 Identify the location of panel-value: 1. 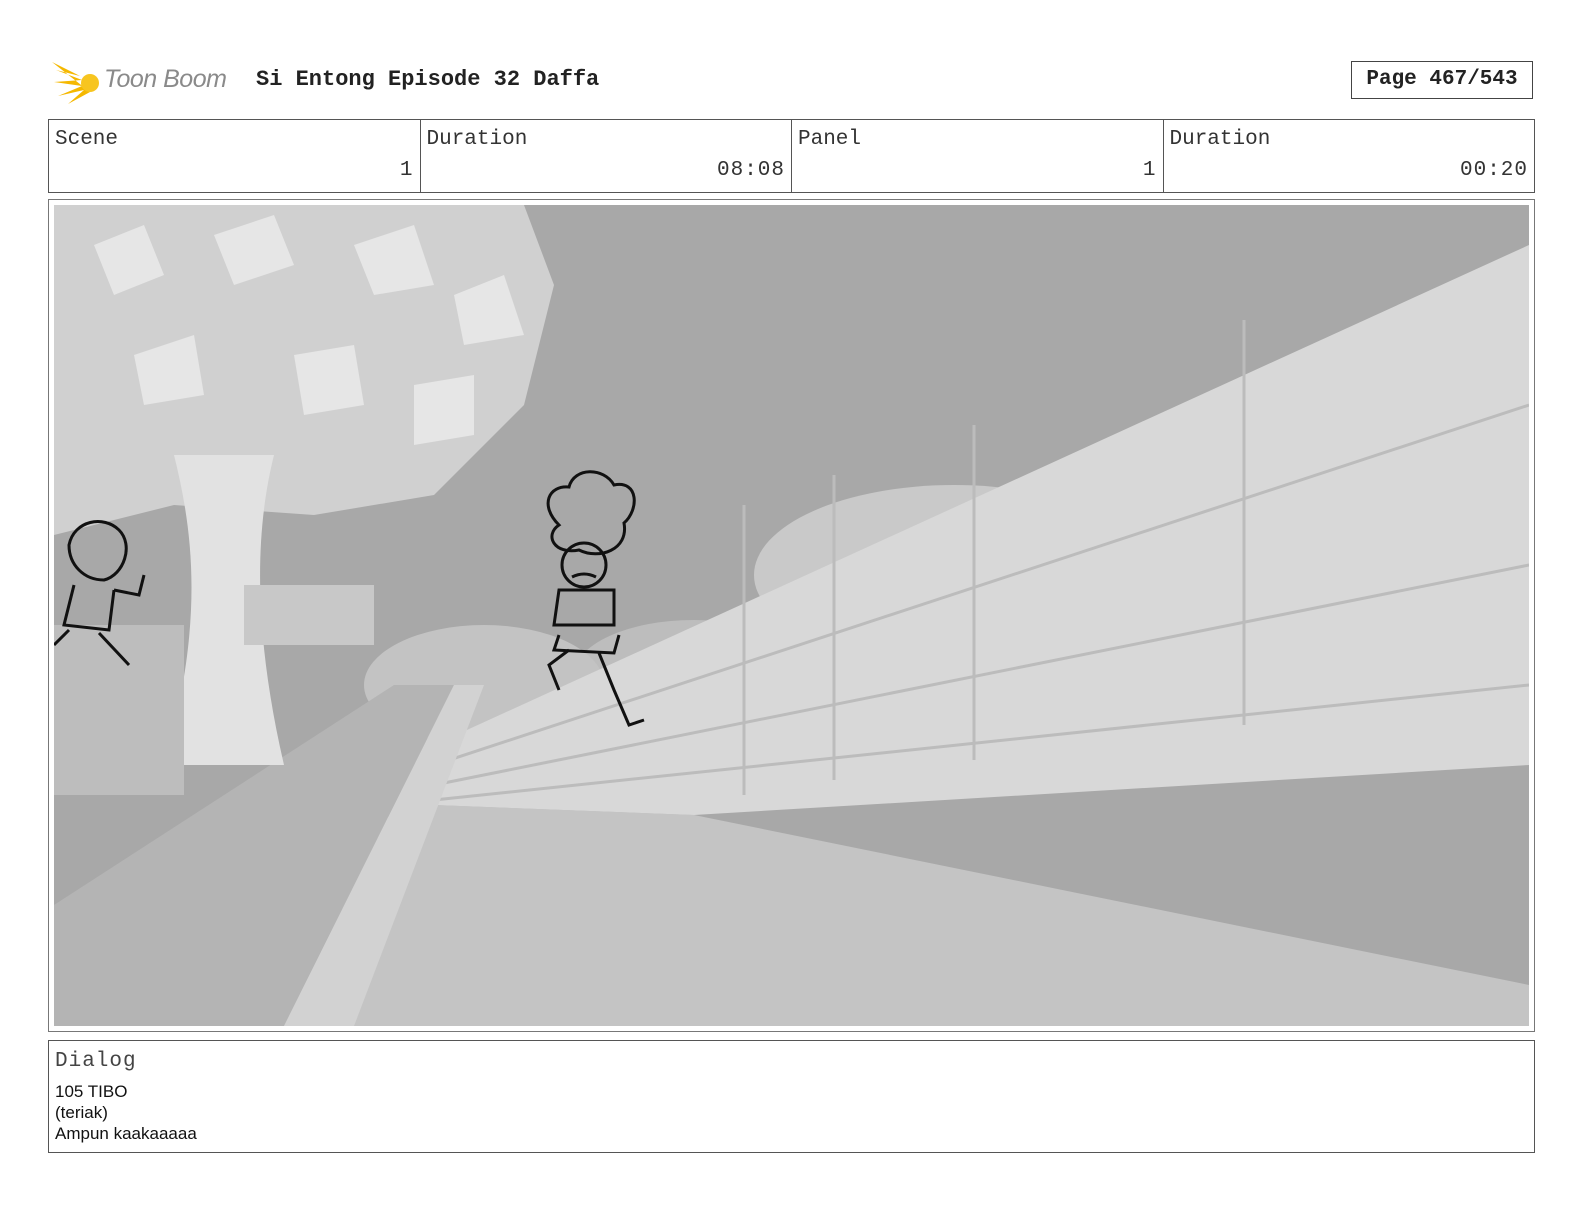
(1149, 170).